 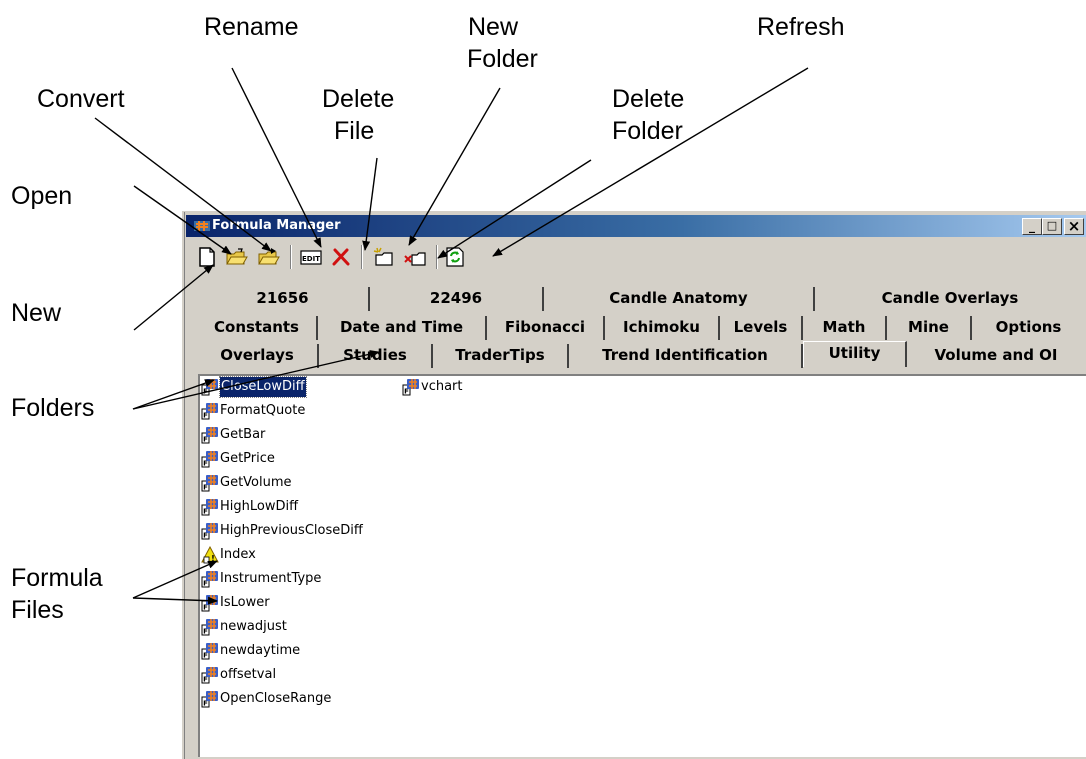 I want to click on new-folder-icon, so click(x=383, y=257).